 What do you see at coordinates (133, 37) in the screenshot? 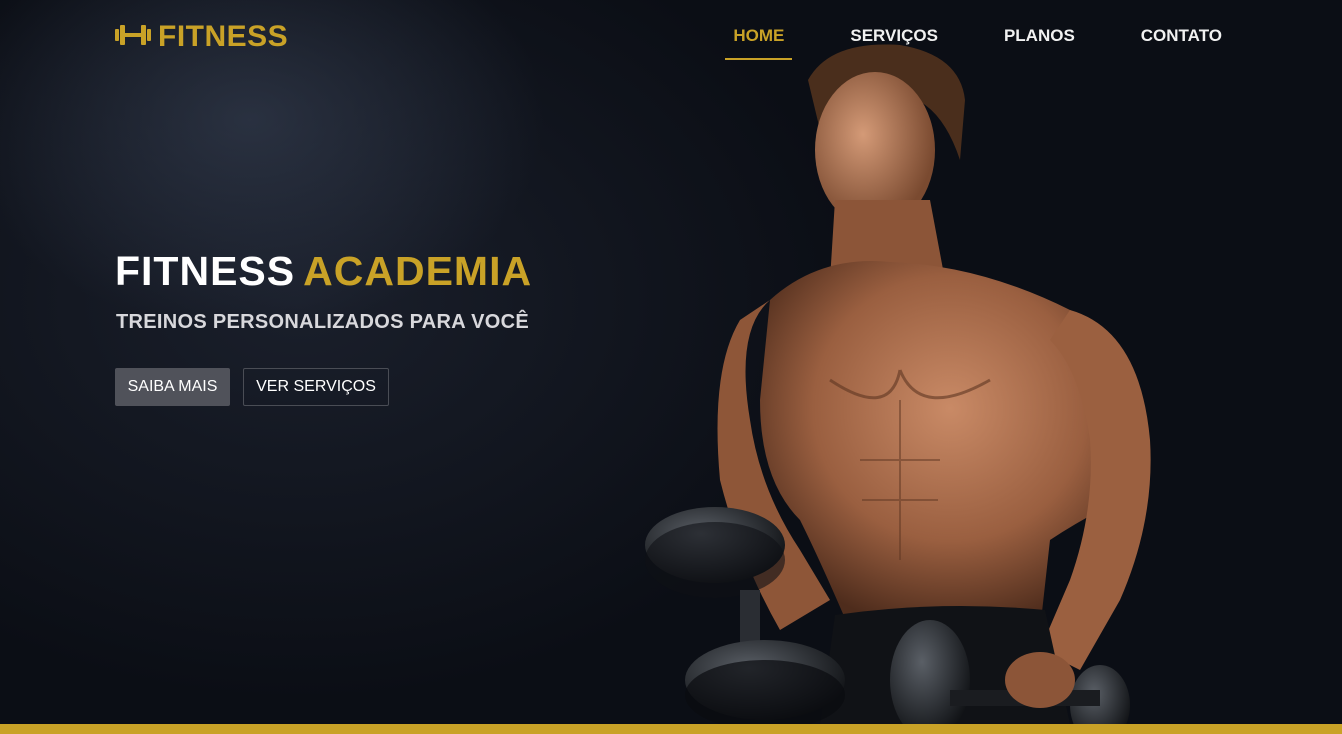
I see `dumbbell-icon` at bounding box center [133, 37].